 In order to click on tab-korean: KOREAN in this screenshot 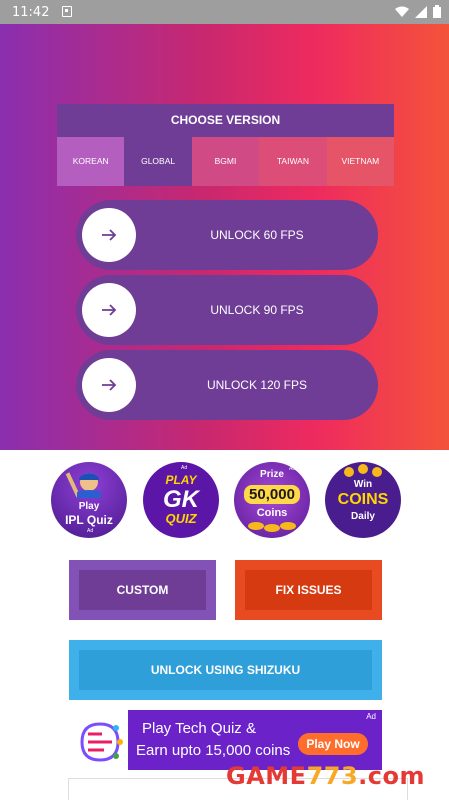, I will do `click(91, 161)`.